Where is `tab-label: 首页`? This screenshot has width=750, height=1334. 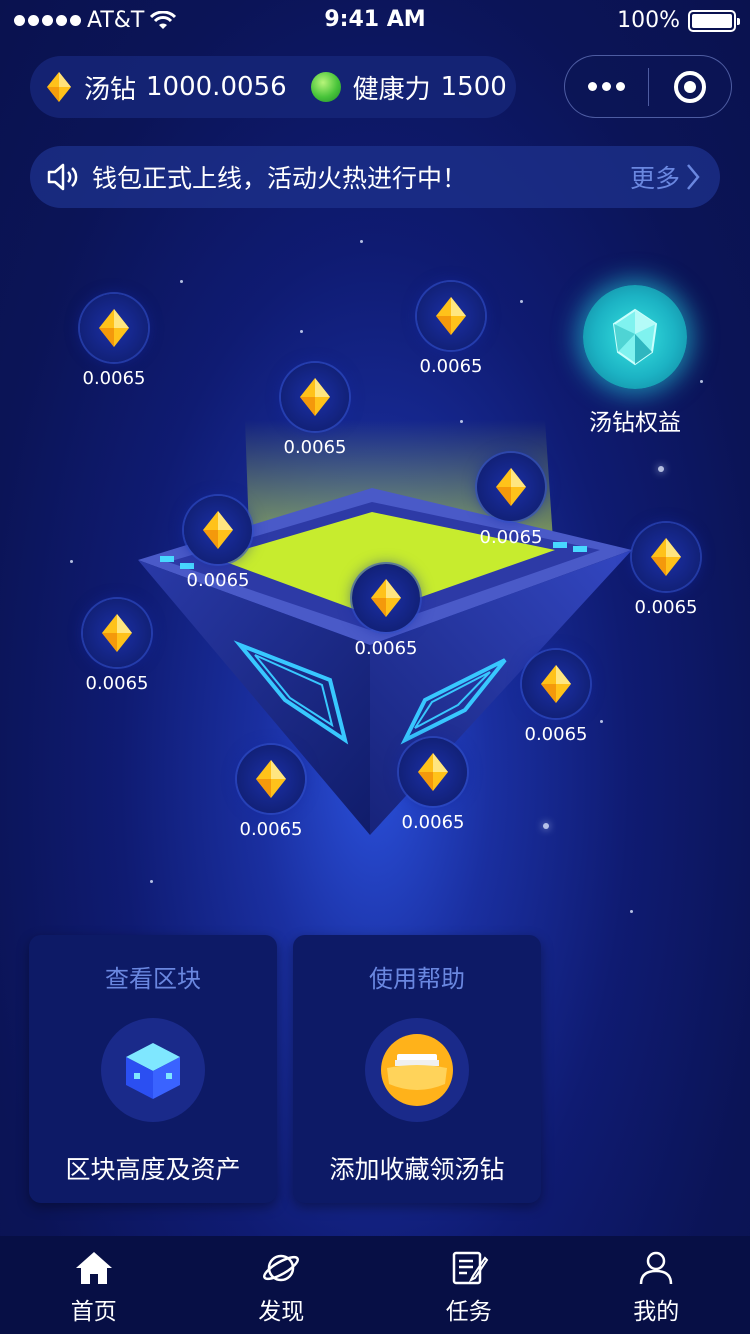 tab-label: 首页 is located at coordinates (93, 1312).